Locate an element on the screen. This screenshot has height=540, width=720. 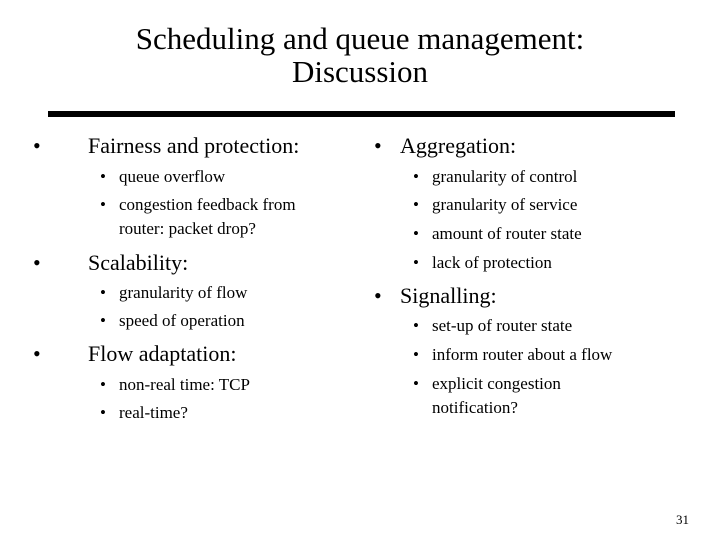
page-number: 31 is located at coordinates (682, 519).